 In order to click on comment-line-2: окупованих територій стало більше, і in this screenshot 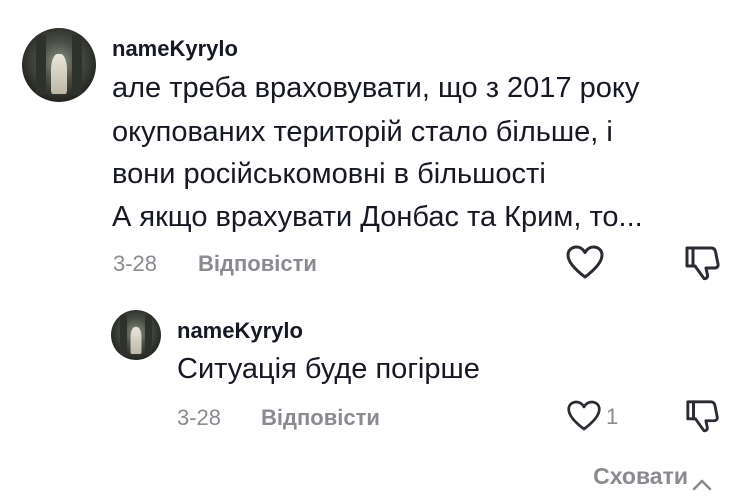, I will do `click(362, 132)`.